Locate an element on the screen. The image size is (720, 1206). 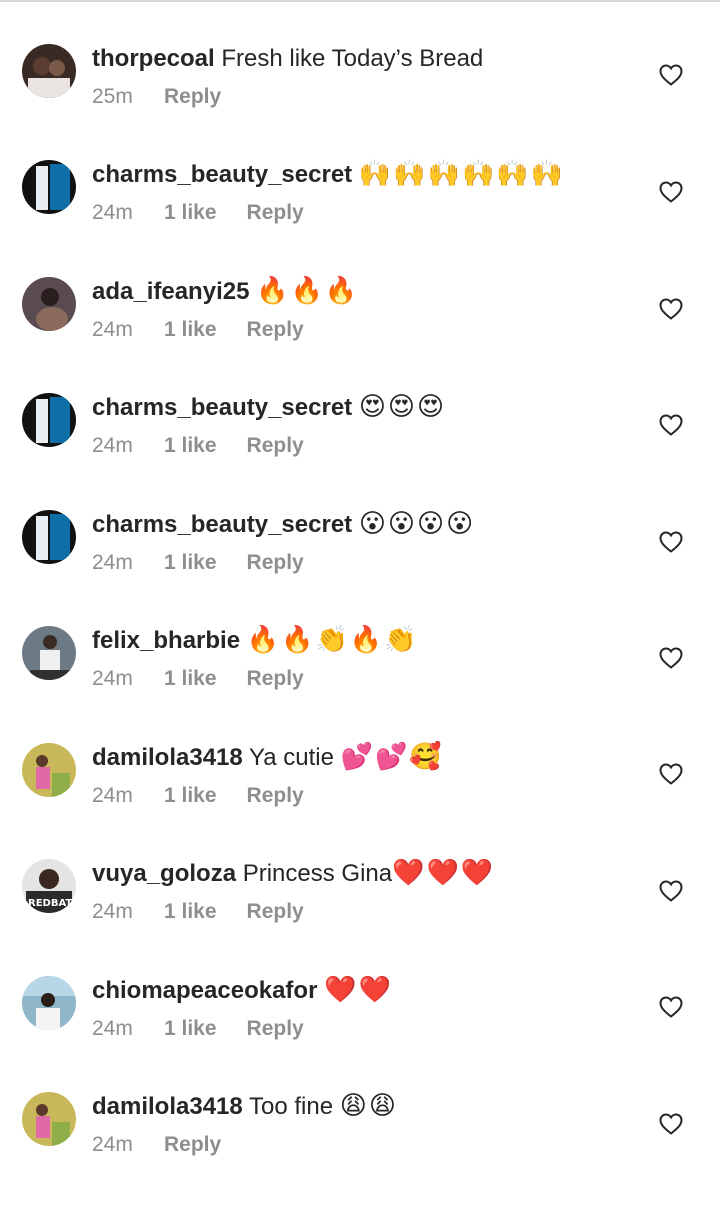
comment-text-line: ada_ifeanyi25 🔥🔥🔥 is located at coordinates (361, 291).